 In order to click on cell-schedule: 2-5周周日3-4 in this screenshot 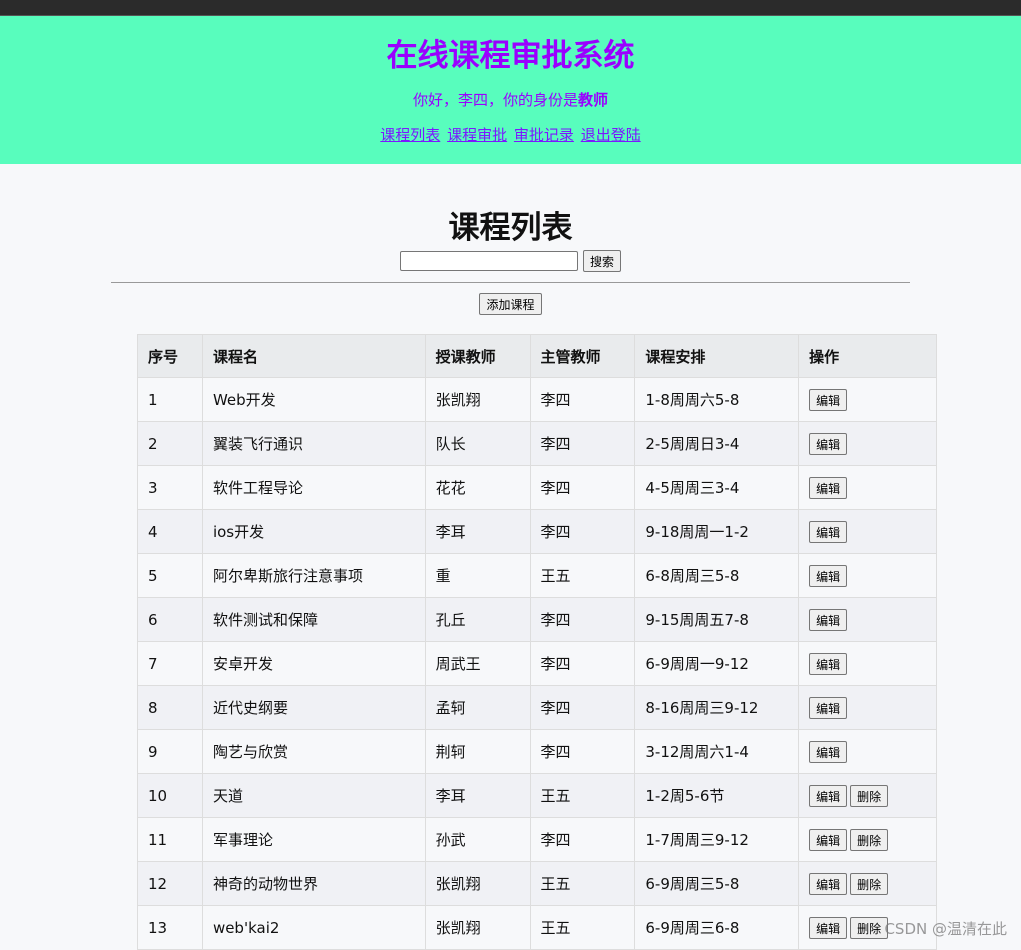, I will do `click(717, 443)`.